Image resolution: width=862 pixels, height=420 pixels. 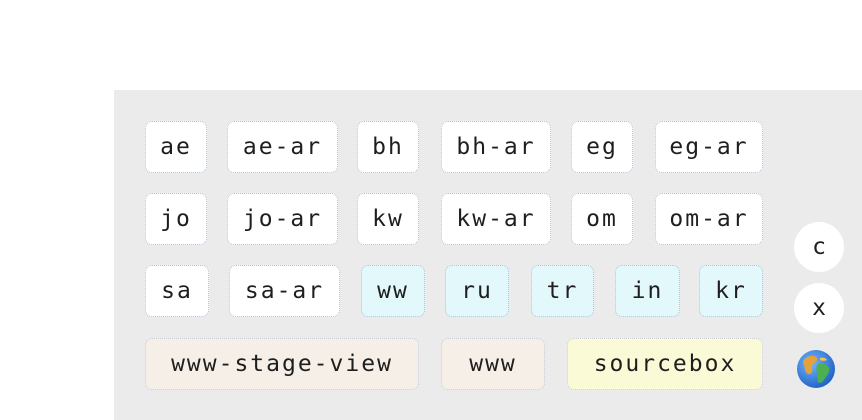 I want to click on locale-chip-kw: kw, so click(x=388, y=219).